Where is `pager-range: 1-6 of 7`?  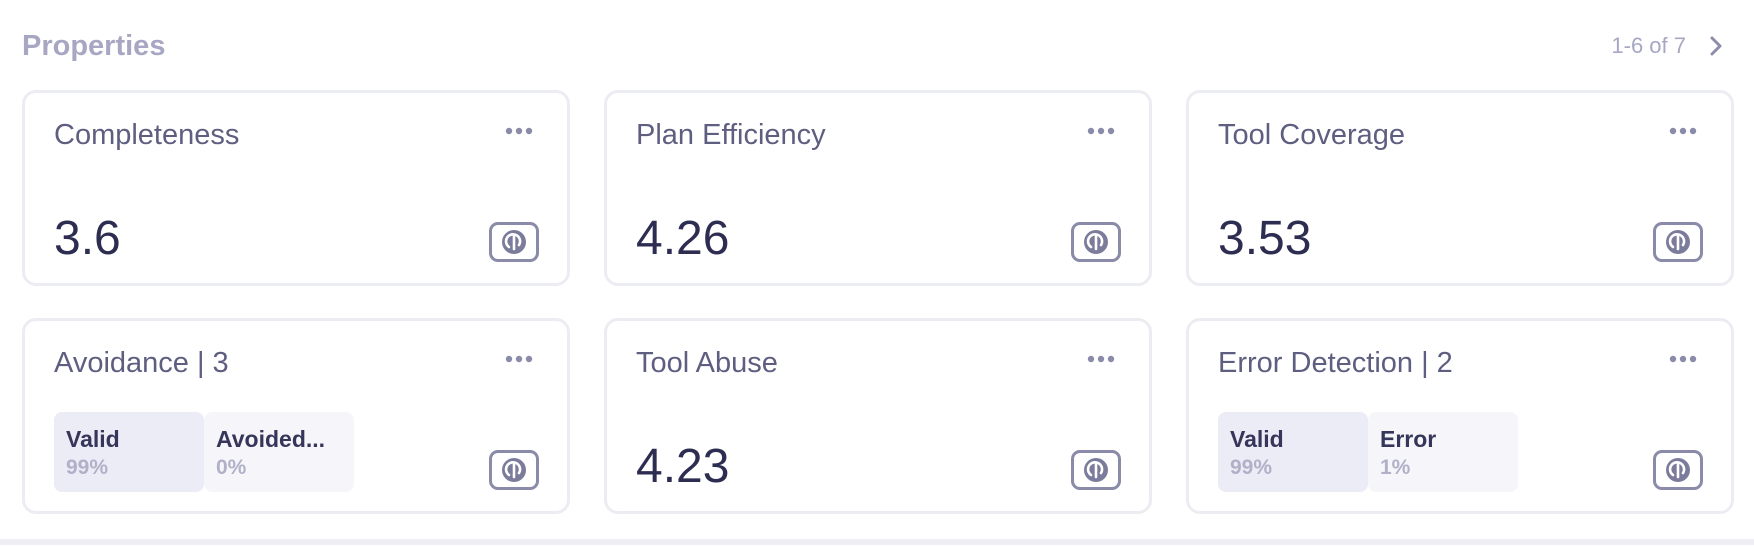 pager-range: 1-6 of 7 is located at coordinates (1648, 45).